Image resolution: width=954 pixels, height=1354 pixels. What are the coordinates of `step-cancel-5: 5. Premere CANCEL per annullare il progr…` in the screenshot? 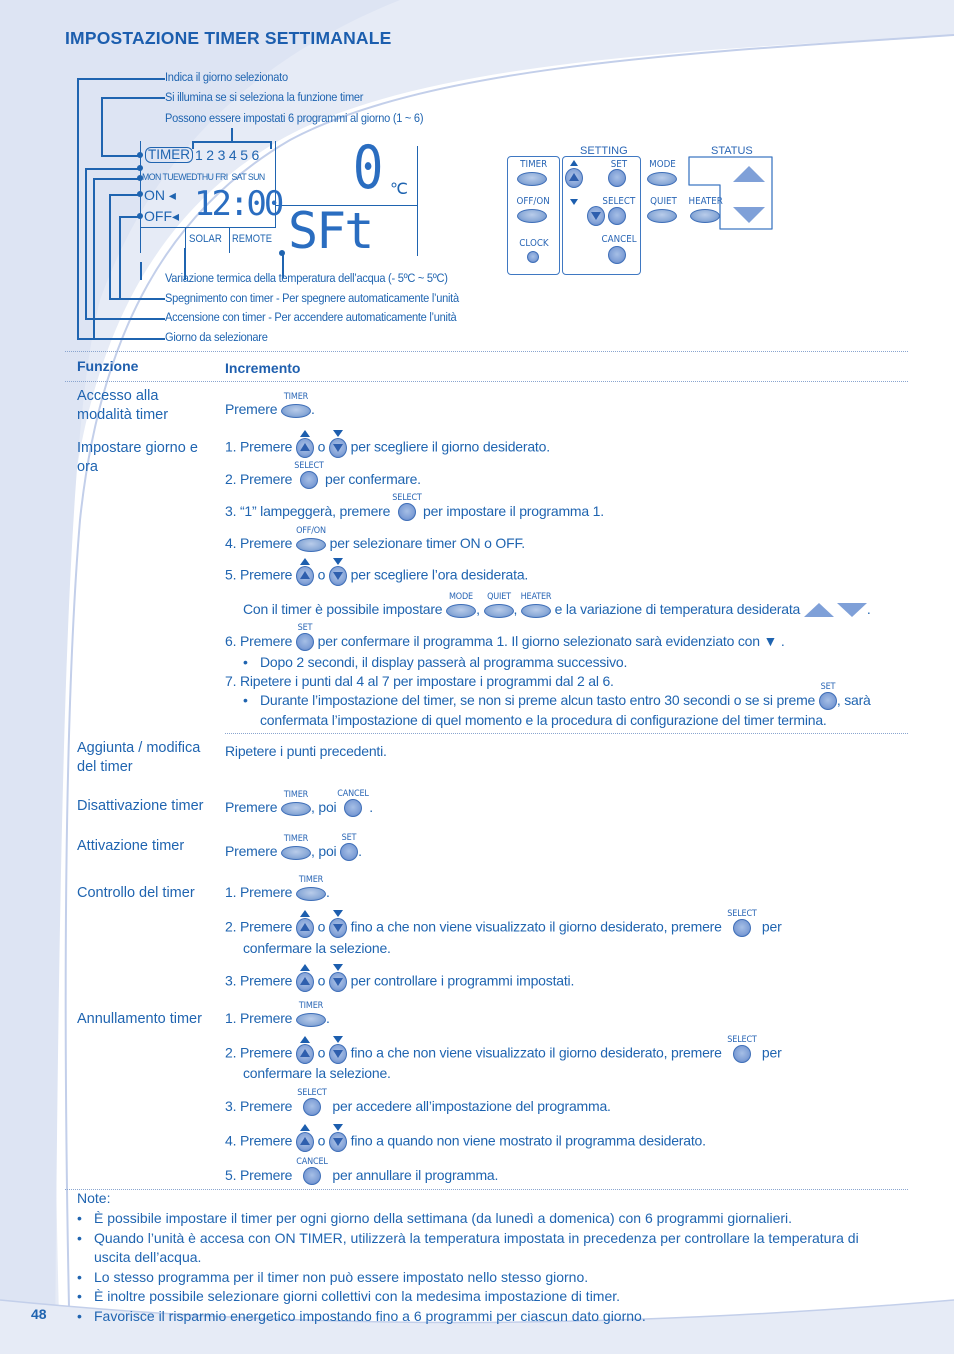 It's located at (361, 1171).